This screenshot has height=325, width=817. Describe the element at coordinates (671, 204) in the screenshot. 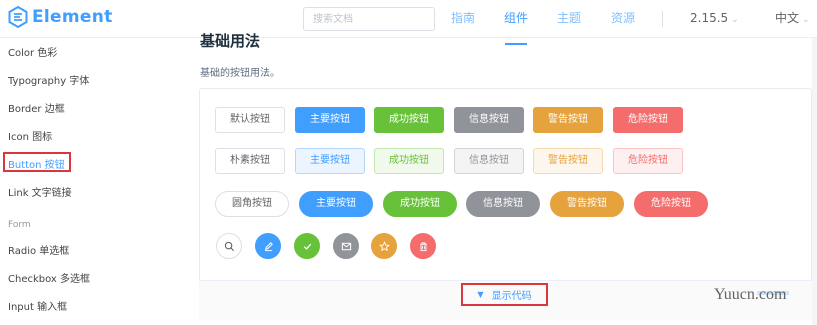

I see `round-danger-button: 危险按钮` at that location.